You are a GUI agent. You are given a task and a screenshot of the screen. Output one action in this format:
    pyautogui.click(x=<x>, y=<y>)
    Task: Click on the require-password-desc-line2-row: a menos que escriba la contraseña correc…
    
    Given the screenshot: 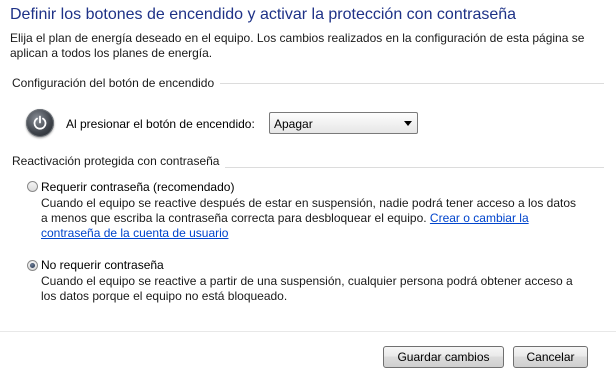 What is the action you would take?
    pyautogui.click(x=311, y=218)
    